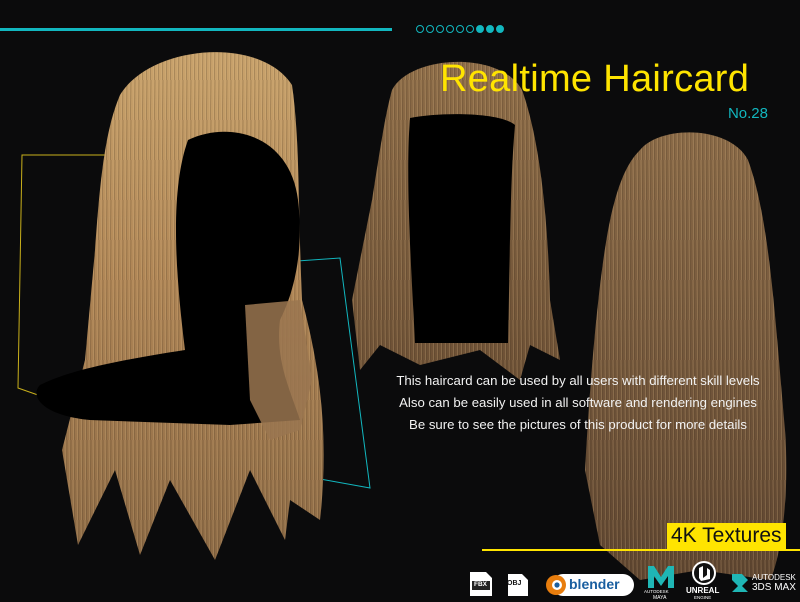  What do you see at coordinates (726, 536) in the screenshot?
I see `textures-badge: 4K Textures` at bounding box center [726, 536].